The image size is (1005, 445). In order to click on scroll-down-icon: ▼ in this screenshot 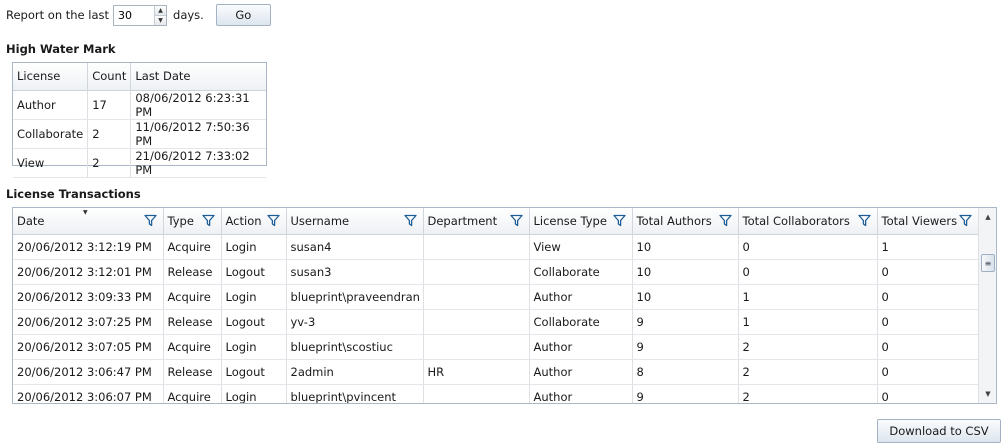, I will do `click(987, 394)`.